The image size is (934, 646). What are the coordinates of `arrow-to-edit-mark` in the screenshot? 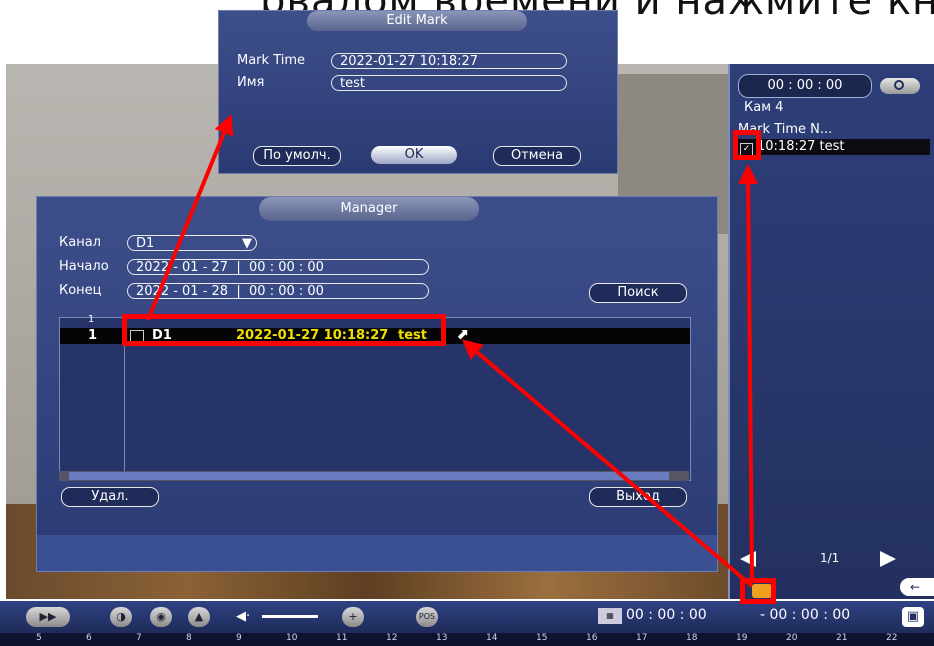 It's located at (190, 217).